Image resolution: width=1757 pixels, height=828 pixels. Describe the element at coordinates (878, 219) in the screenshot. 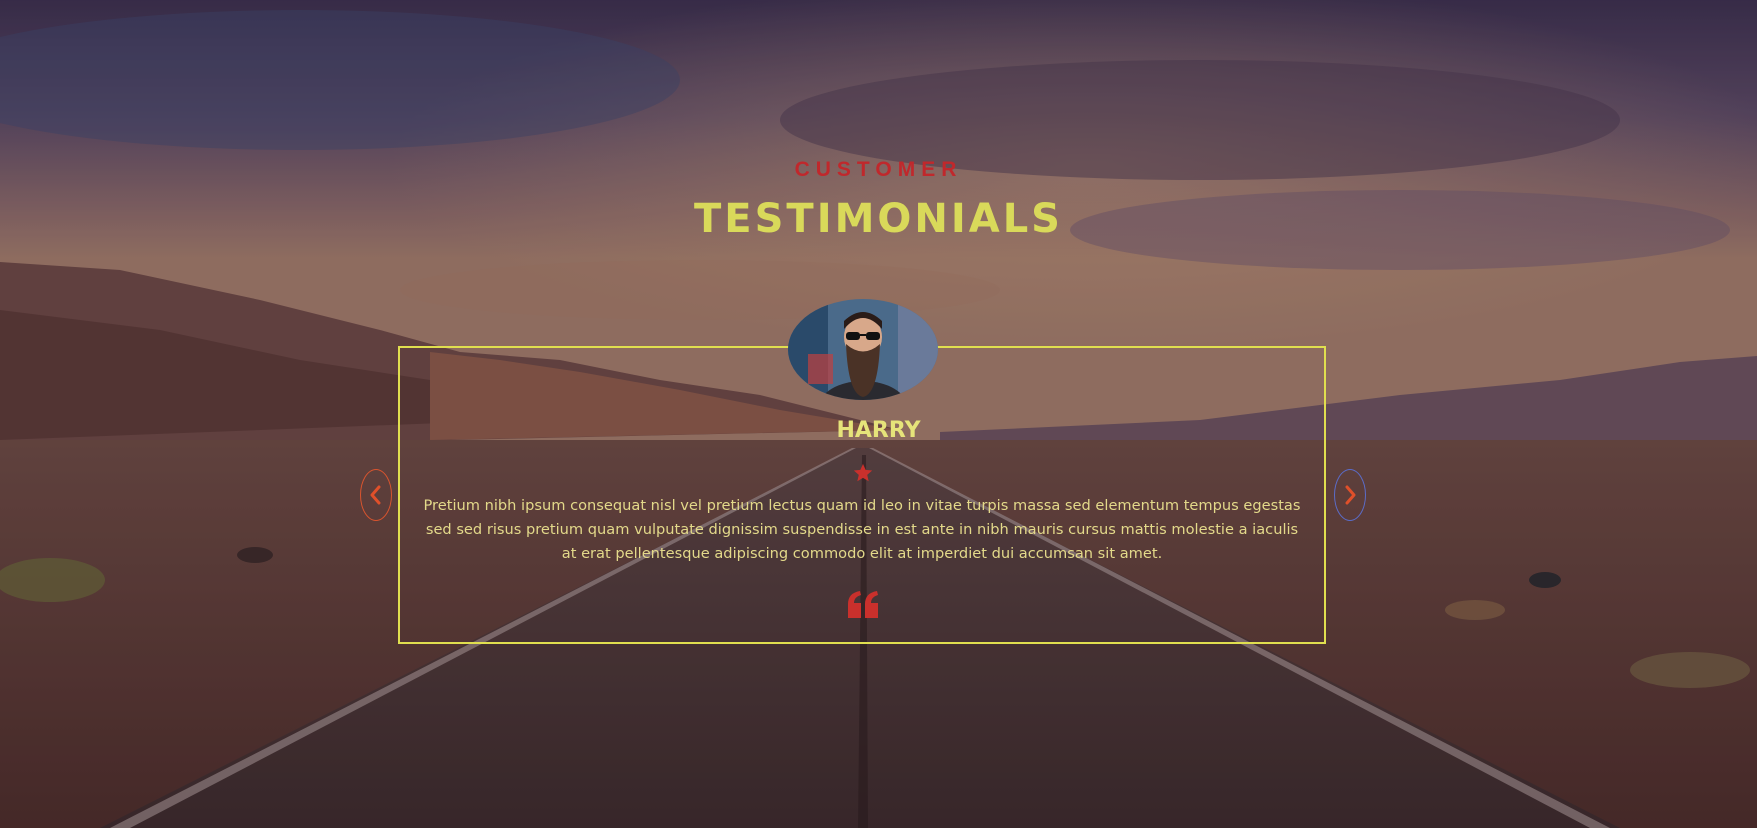

I see `section-title: TESTIMONIALS` at that location.